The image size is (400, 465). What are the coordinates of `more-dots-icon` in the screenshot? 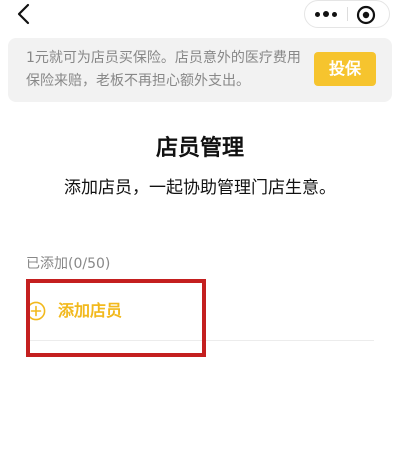 It's located at (317, 14).